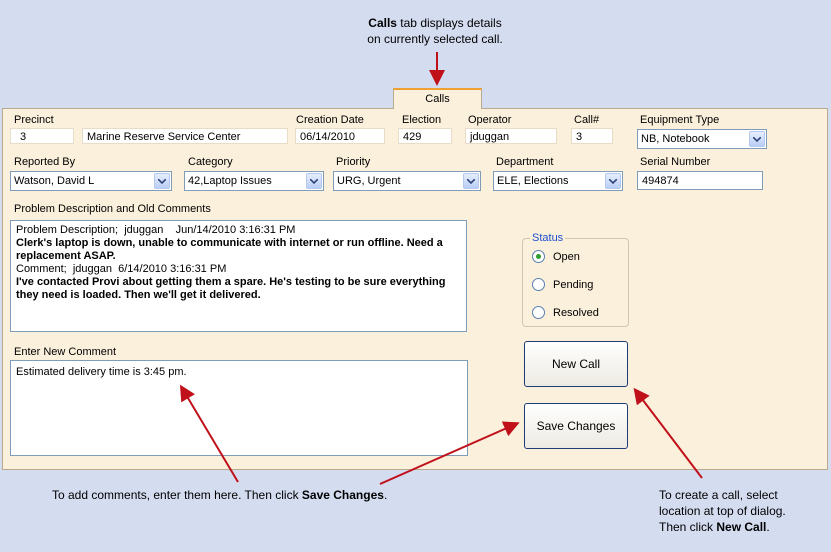  I want to click on election-label: Election, so click(422, 120).